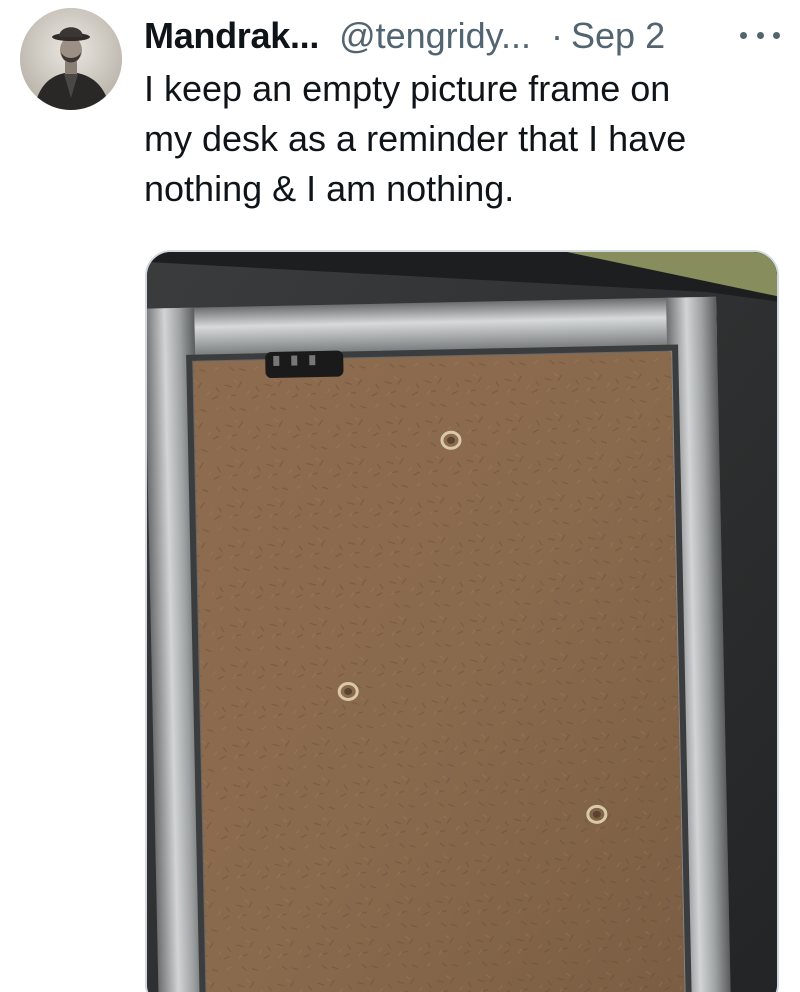 The width and height of the screenshot is (800, 992). I want to click on more-dots-icon, so click(760, 35).